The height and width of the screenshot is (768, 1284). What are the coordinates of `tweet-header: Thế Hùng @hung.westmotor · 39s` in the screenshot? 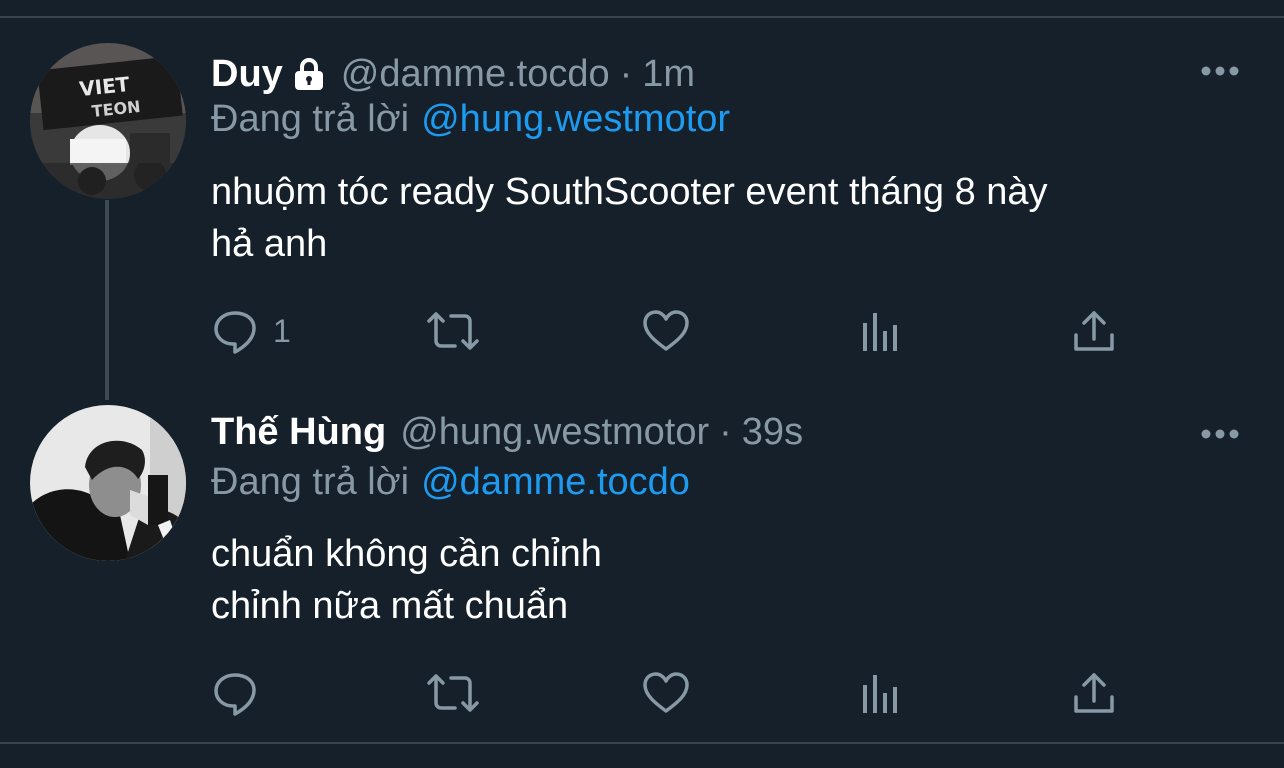 It's located at (507, 432).